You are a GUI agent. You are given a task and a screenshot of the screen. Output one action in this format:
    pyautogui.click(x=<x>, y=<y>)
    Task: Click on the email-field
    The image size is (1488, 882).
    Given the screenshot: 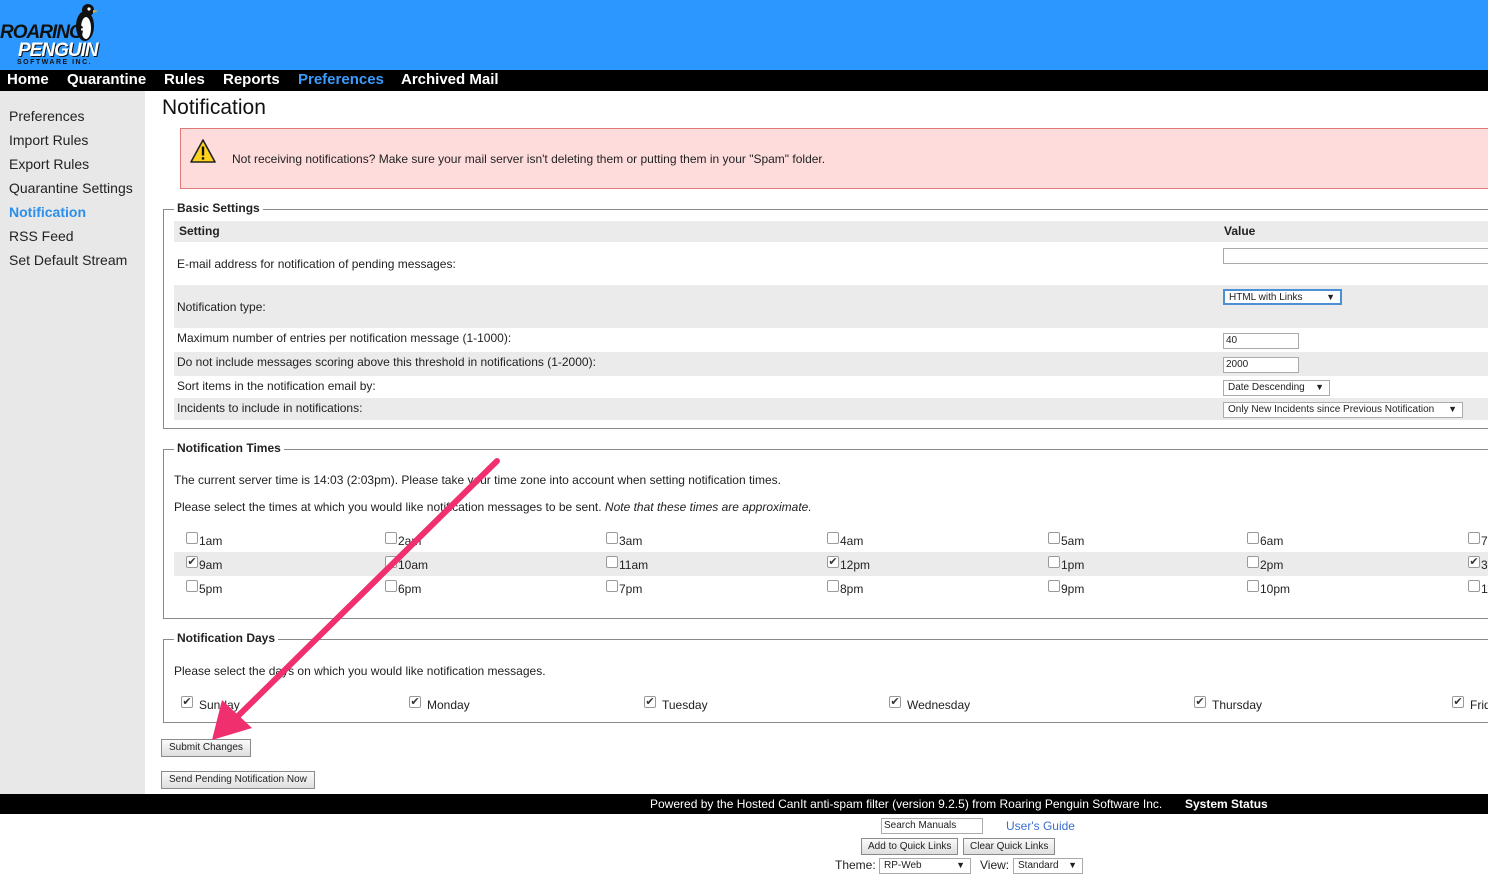 What is the action you would take?
    pyautogui.click(x=1355, y=256)
    